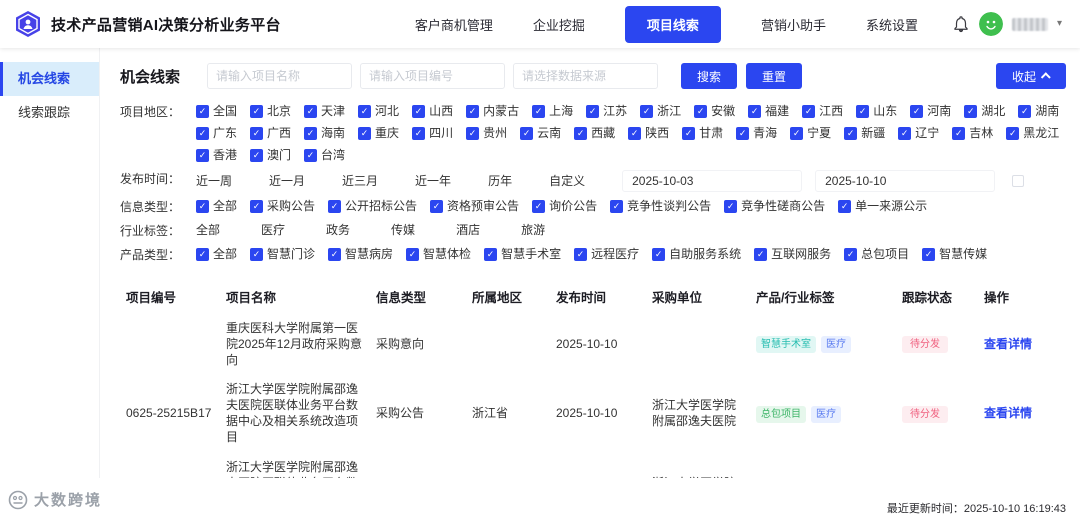 The height and width of the screenshot is (524, 1080). What do you see at coordinates (954, 254) in the screenshot?
I see `filter-checkbox-option: ✓ 智慧传媒` at bounding box center [954, 254].